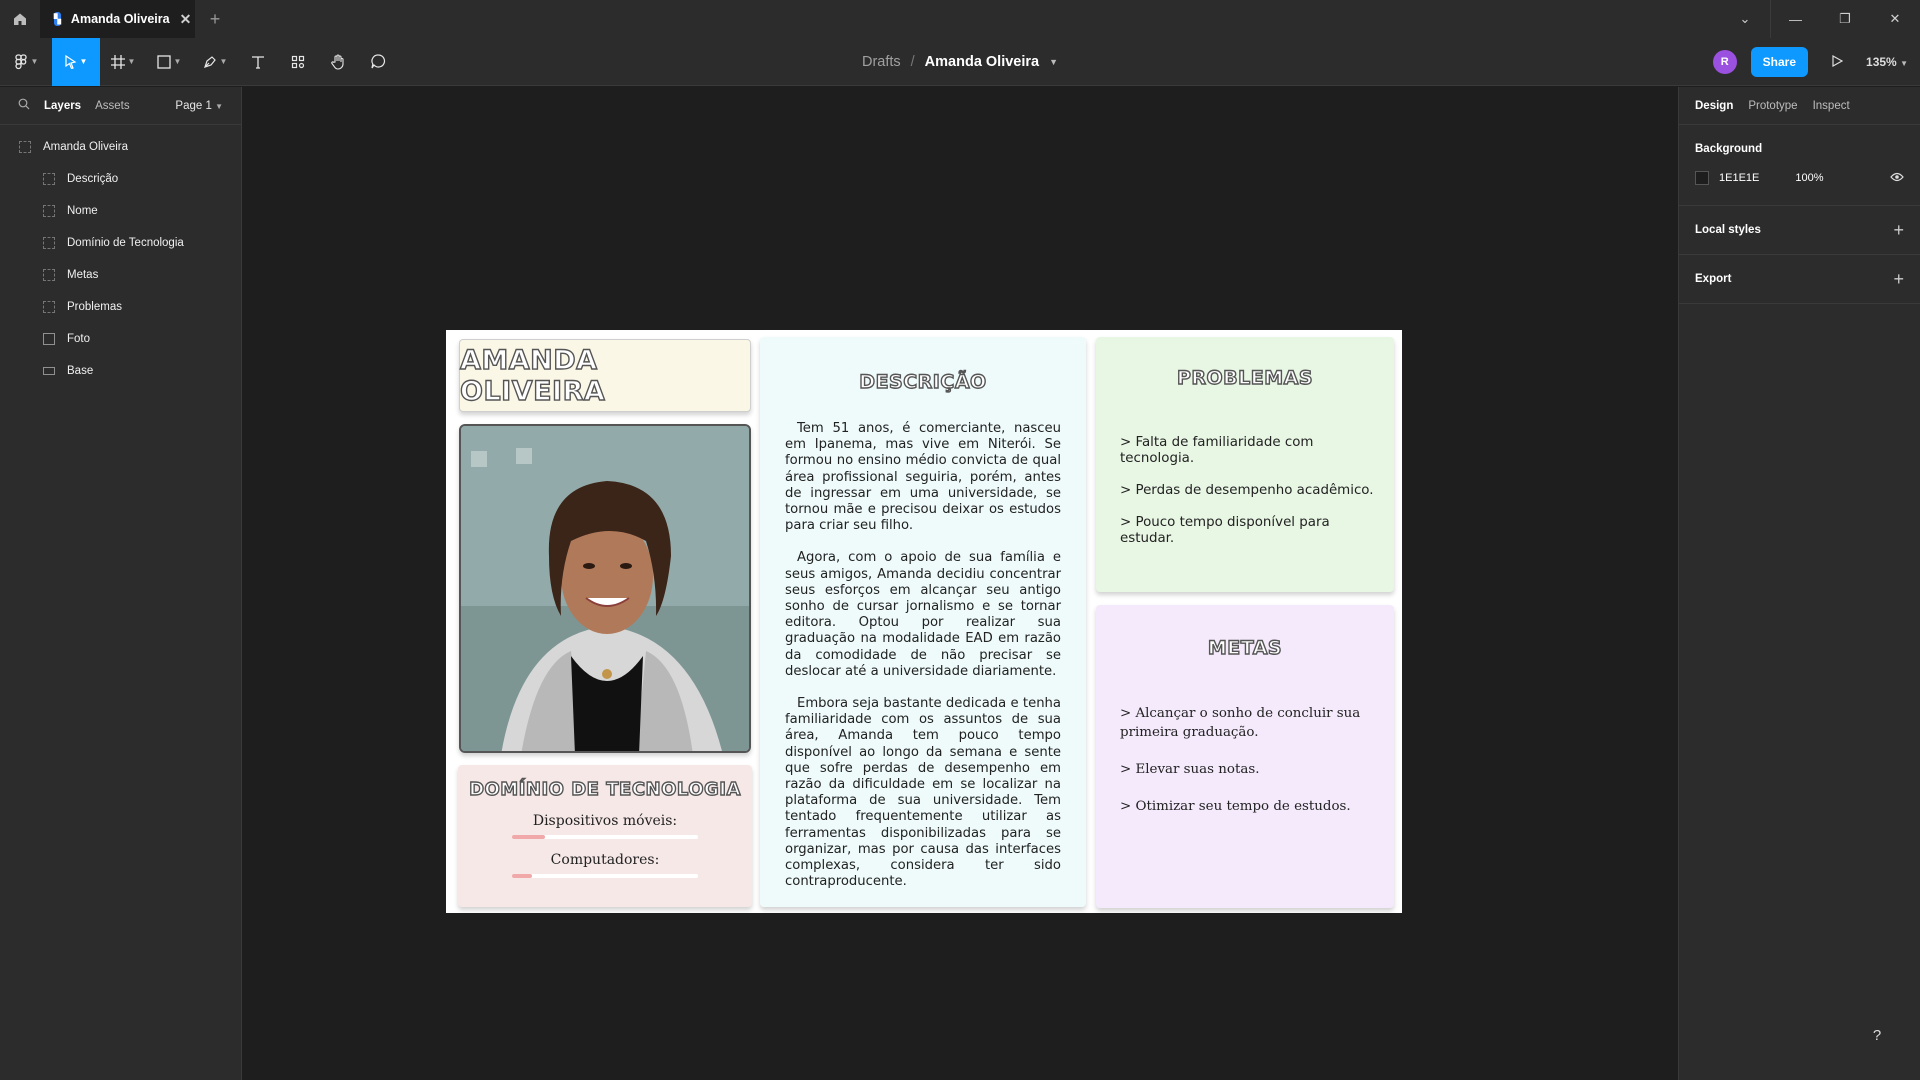  Describe the element at coordinates (112, 106) in the screenshot. I see `tab-assets: Assets` at that location.